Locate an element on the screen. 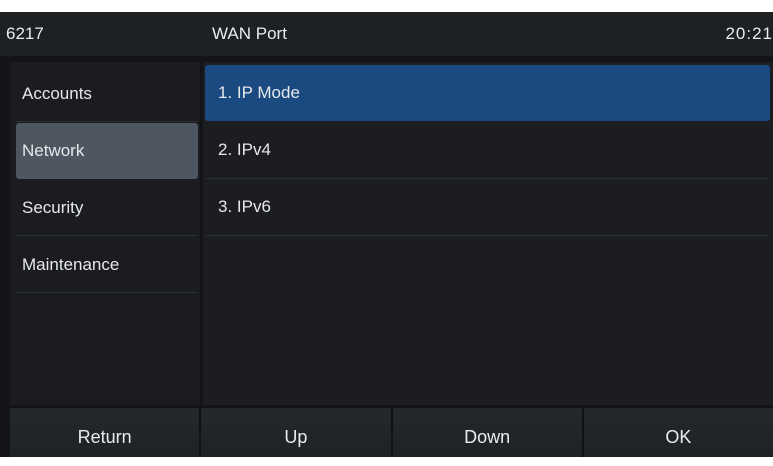 This screenshot has width=773, height=466. sidebar-item-label: Security is located at coordinates (53, 207).